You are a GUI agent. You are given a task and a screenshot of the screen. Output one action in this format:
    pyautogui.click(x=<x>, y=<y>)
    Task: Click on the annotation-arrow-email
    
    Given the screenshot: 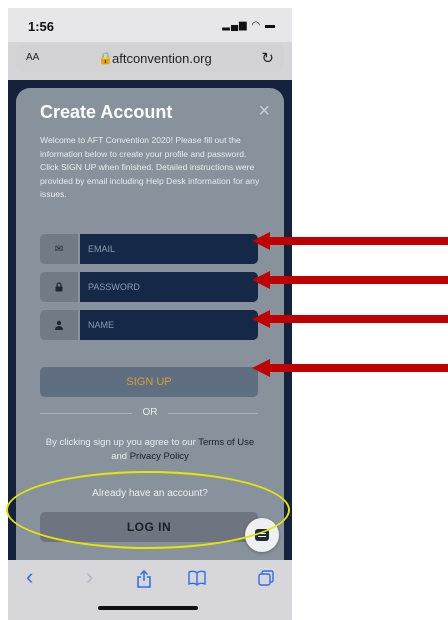 What is the action you would take?
    pyautogui.click(x=350, y=241)
    